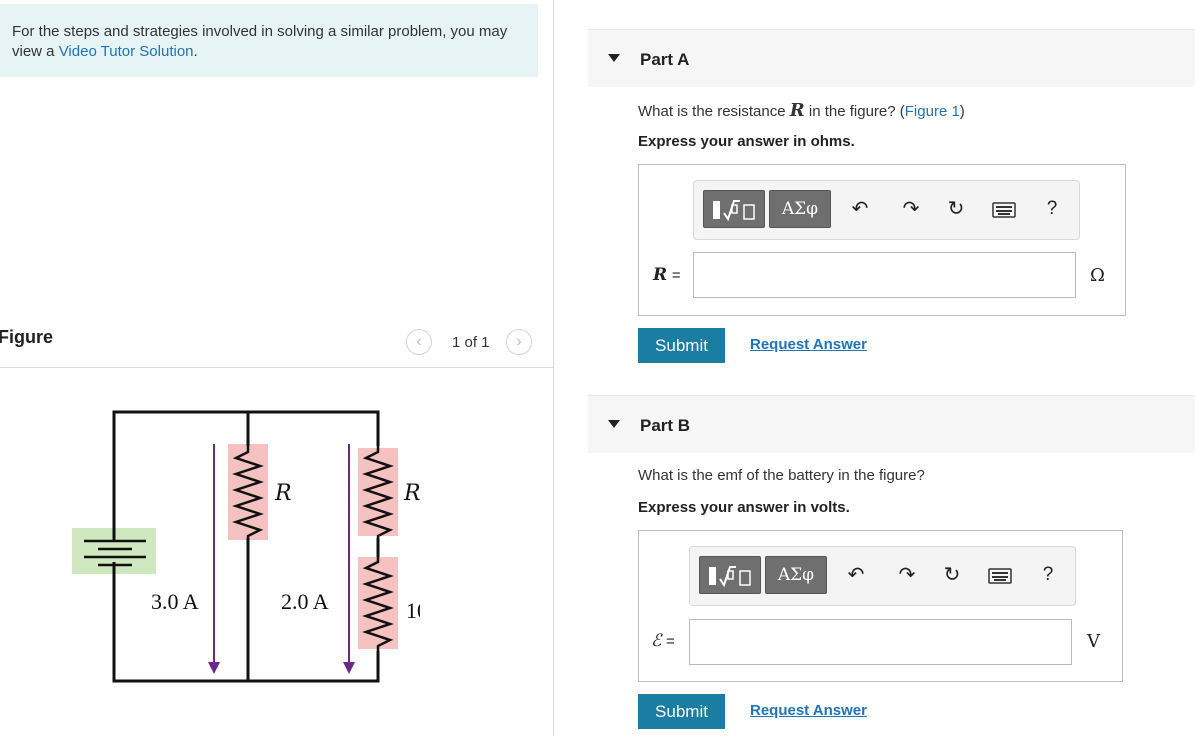 Image resolution: width=1195 pixels, height=736 pixels. Describe the element at coordinates (714, 111) in the screenshot. I see `question-text: What is the resistance` at that location.